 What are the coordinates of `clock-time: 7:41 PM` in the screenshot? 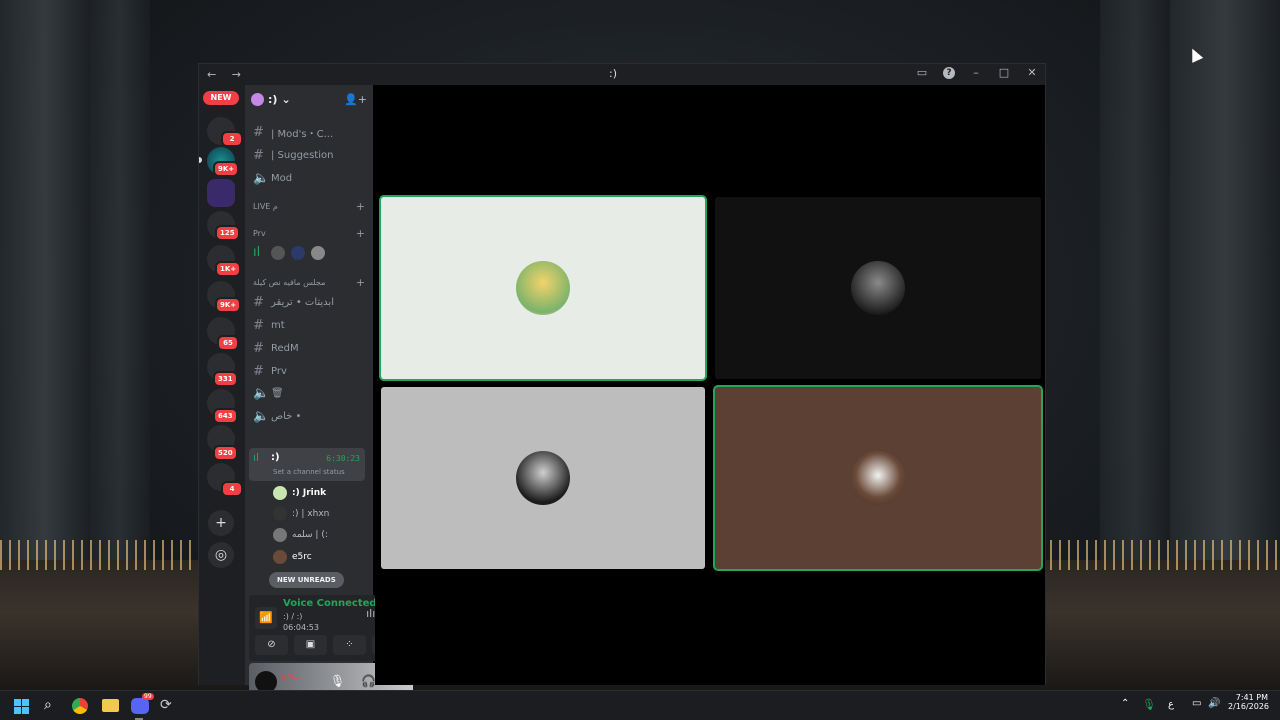 It's located at (1251, 697).